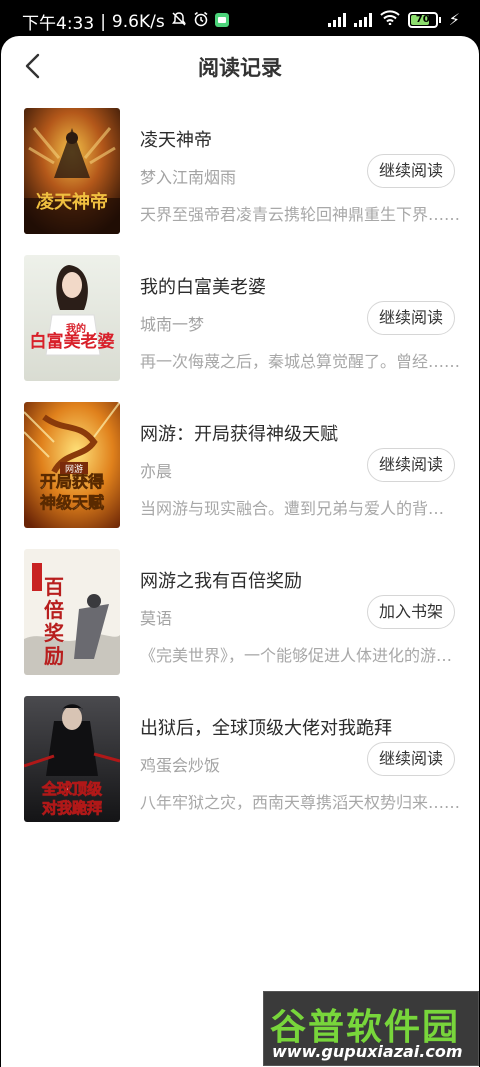 The height and width of the screenshot is (1067, 480). I want to click on charging-icon: ⚡, so click(454, 19).